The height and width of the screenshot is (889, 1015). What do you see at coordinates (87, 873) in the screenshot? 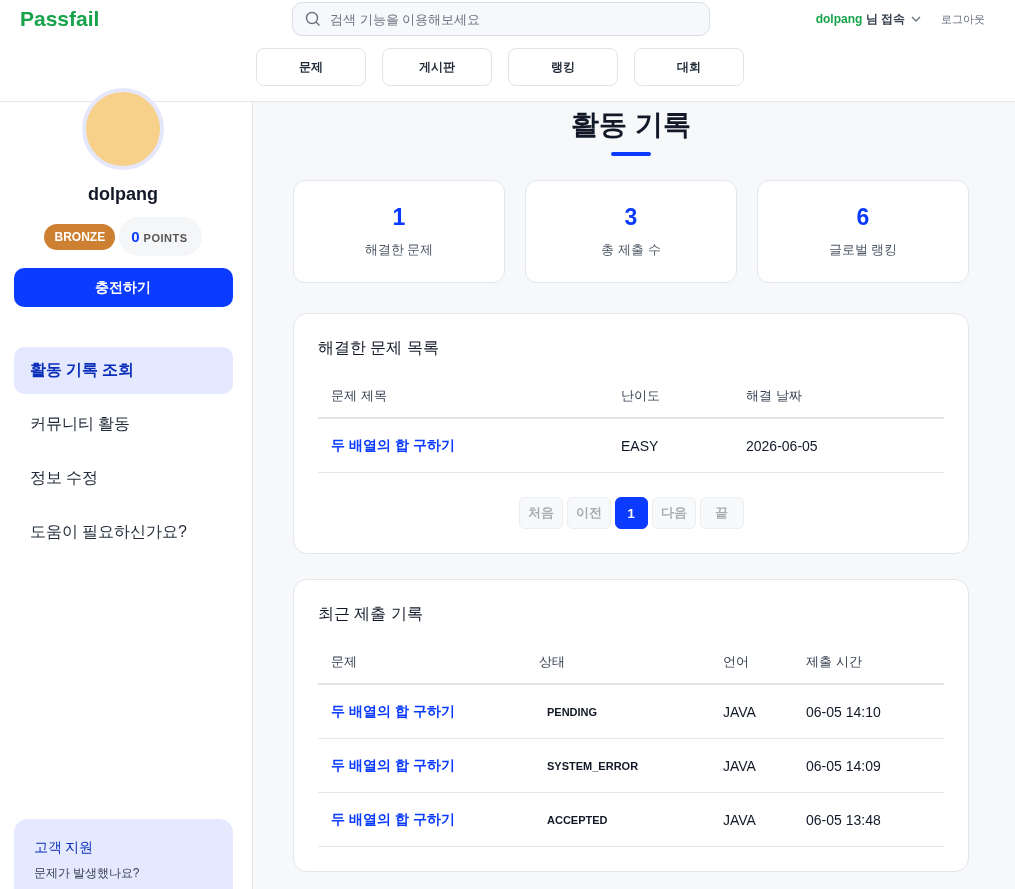
I see `support-text: 문제가 발생했나요?` at bounding box center [87, 873].